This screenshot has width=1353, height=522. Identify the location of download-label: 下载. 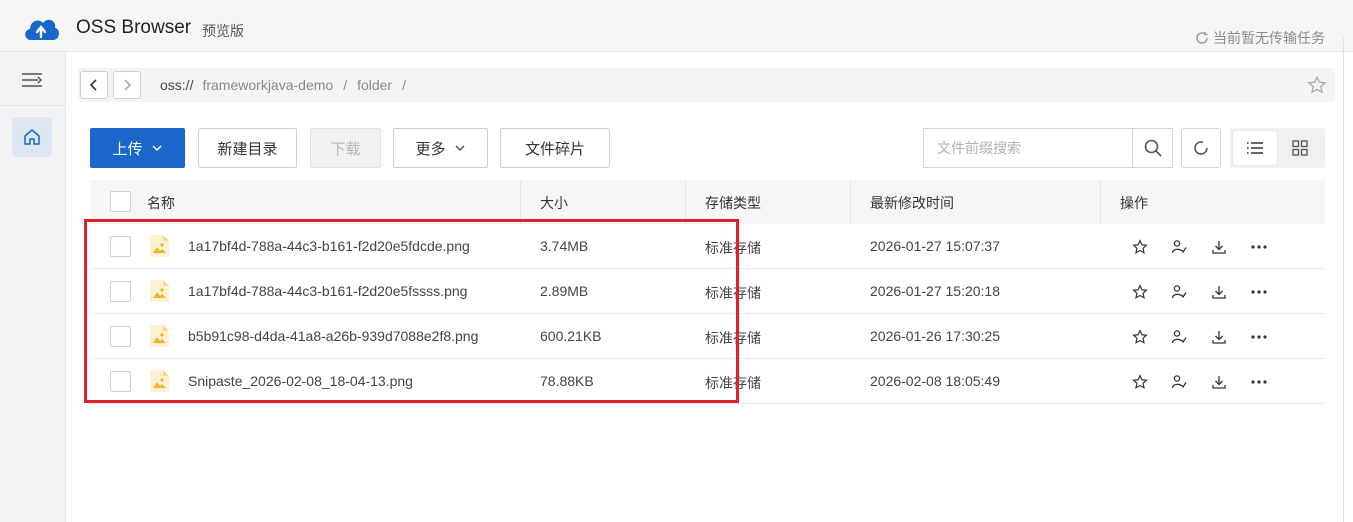
(345, 149).